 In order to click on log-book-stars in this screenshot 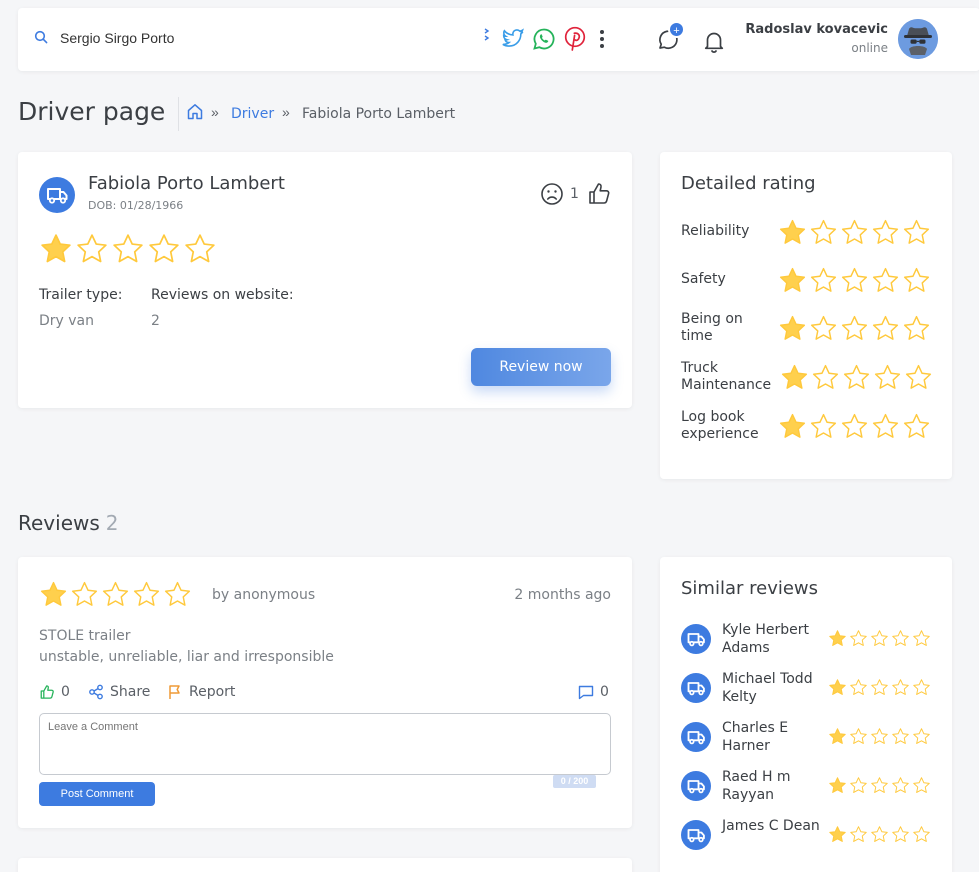, I will do `click(854, 426)`.